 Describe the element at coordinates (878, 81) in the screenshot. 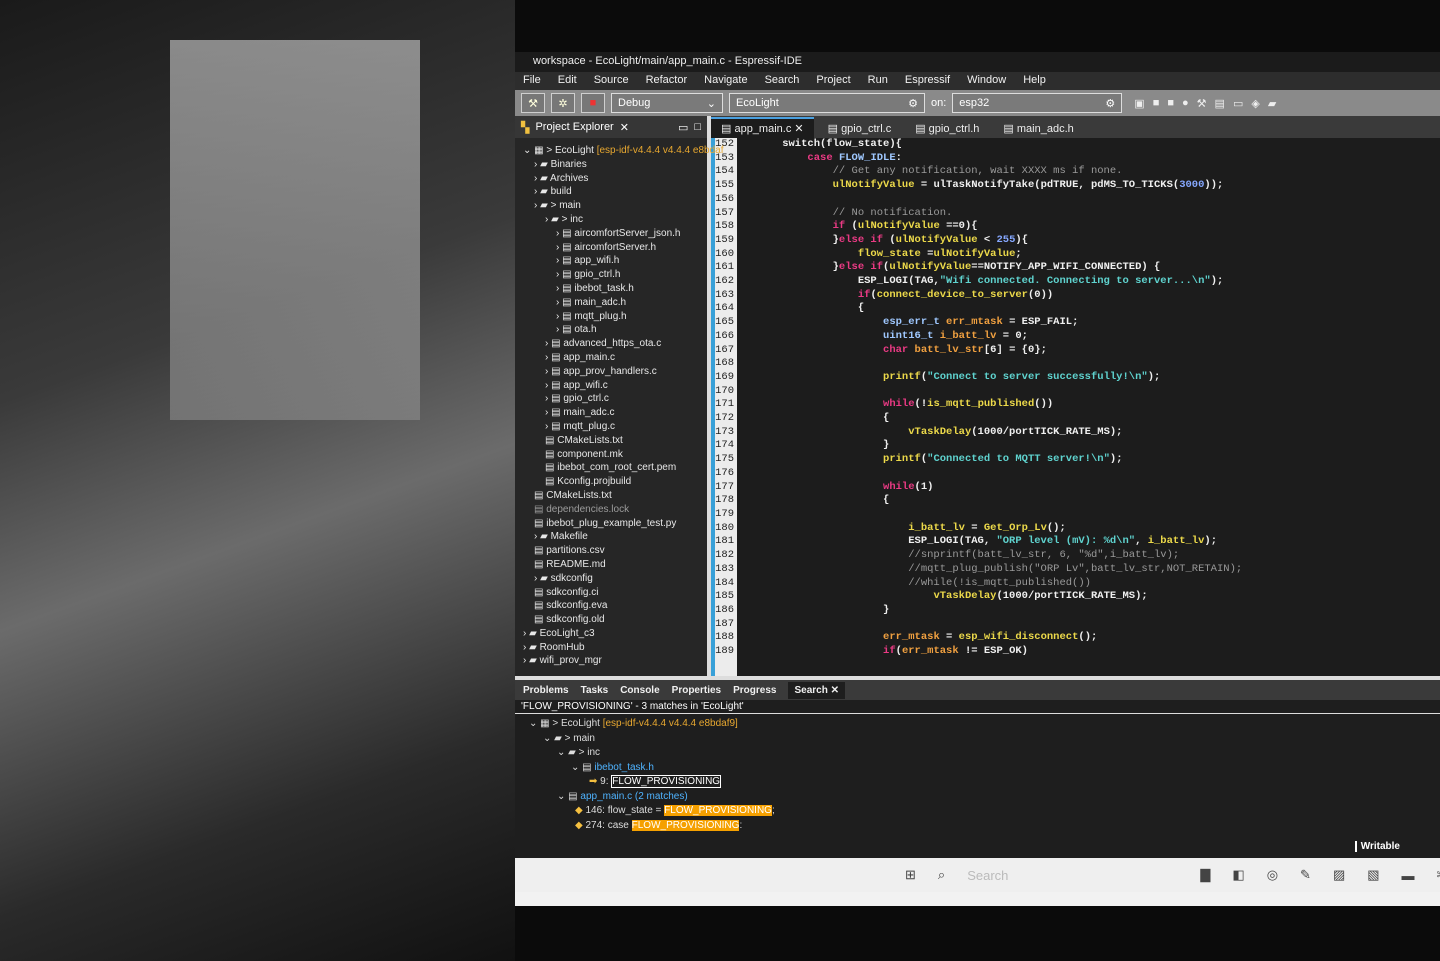

I see `menu-run: Run` at that location.